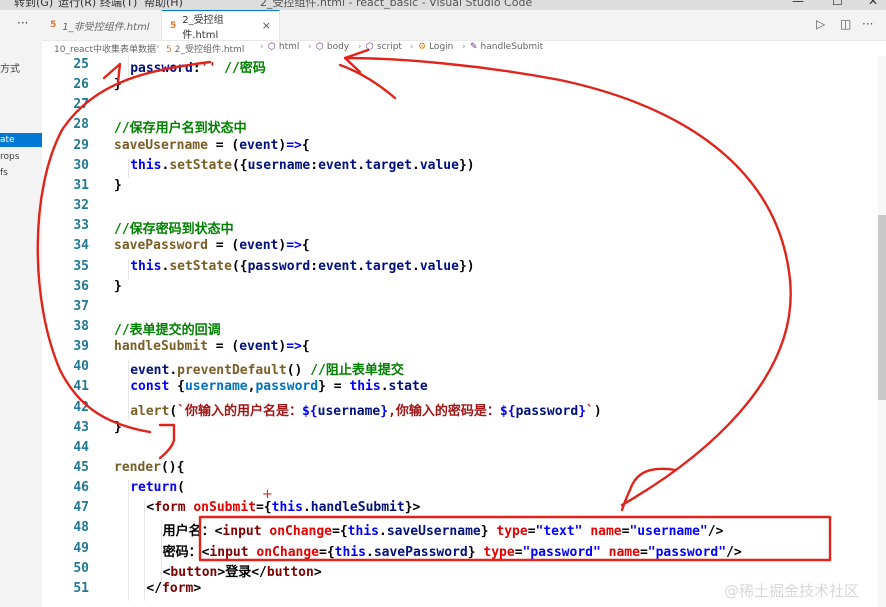 This screenshot has height=607, width=886. What do you see at coordinates (157, 487) in the screenshot?
I see `code-line: return(` at bounding box center [157, 487].